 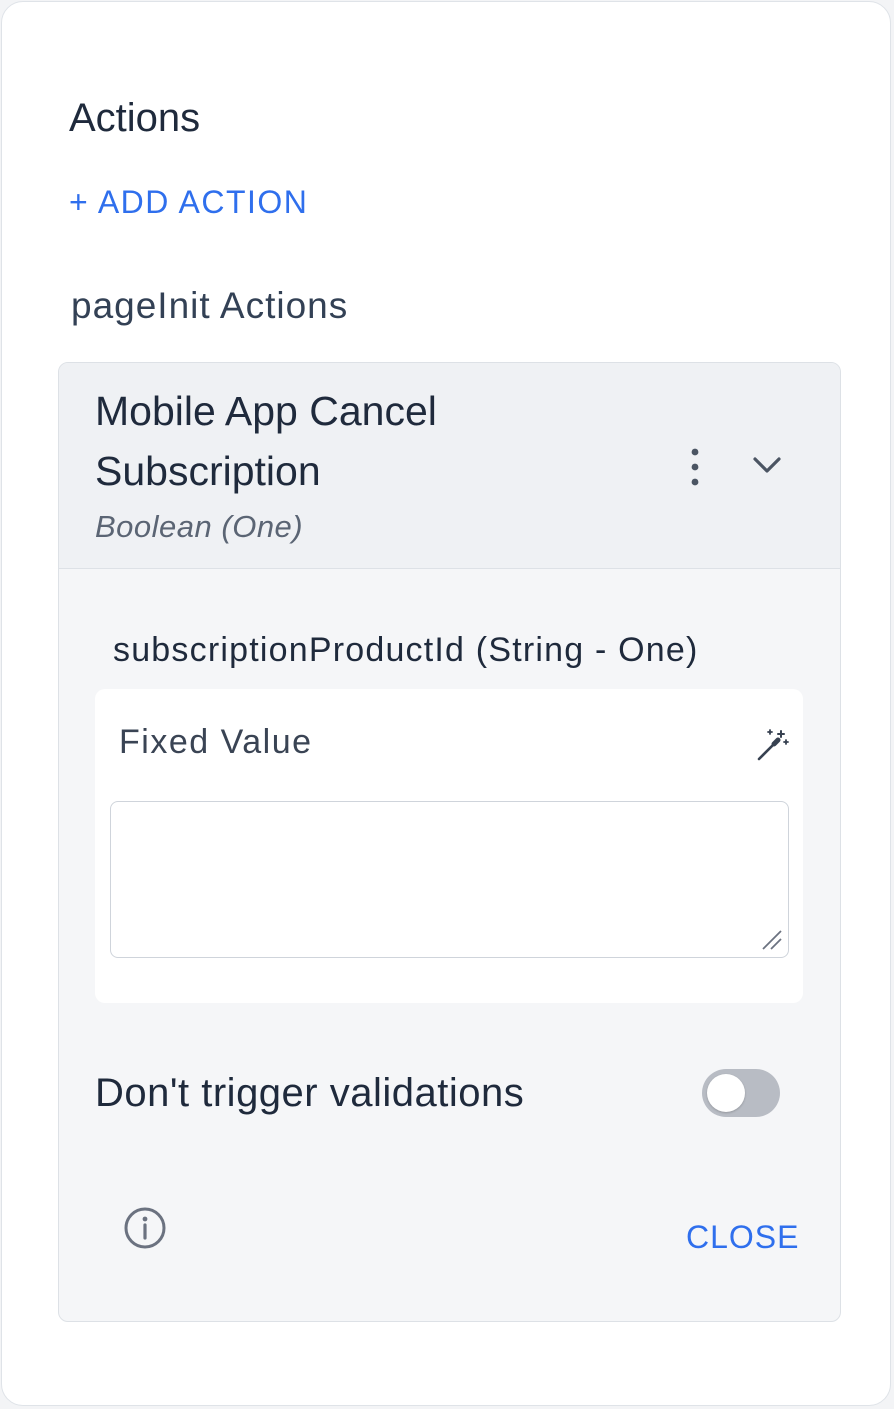 What do you see at coordinates (773, 745) in the screenshot?
I see `magic-wand-icon` at bounding box center [773, 745].